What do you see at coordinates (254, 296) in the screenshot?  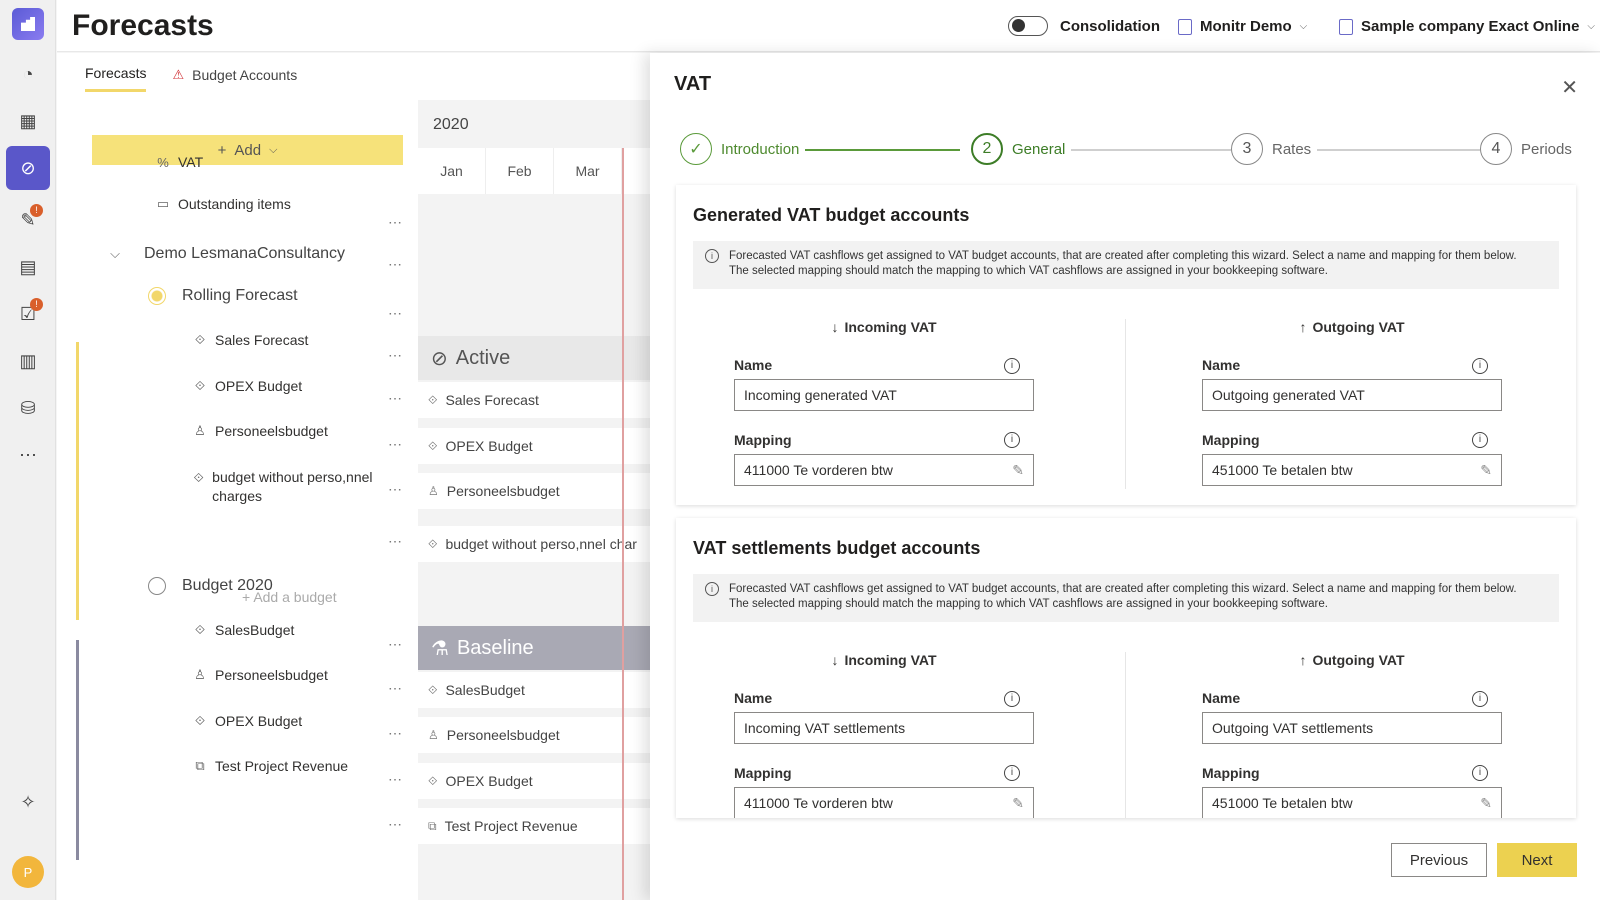 I see `tree-rolling-forecast: Rolling Forecast` at bounding box center [254, 296].